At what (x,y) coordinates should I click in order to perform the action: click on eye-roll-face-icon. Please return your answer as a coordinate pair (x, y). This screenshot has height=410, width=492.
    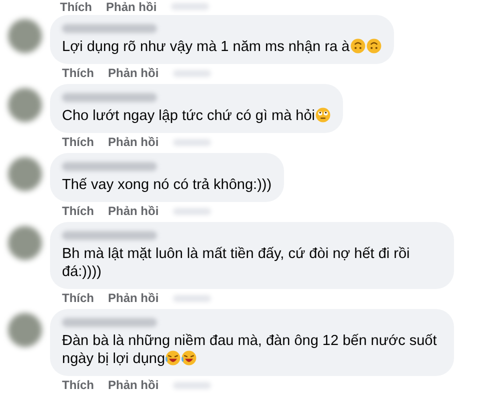
    Looking at the image, I should click on (323, 115).